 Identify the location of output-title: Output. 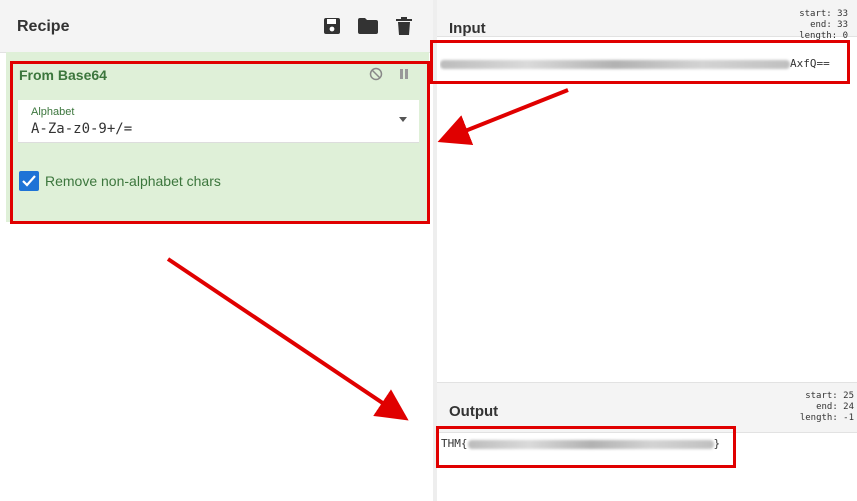
(474, 411).